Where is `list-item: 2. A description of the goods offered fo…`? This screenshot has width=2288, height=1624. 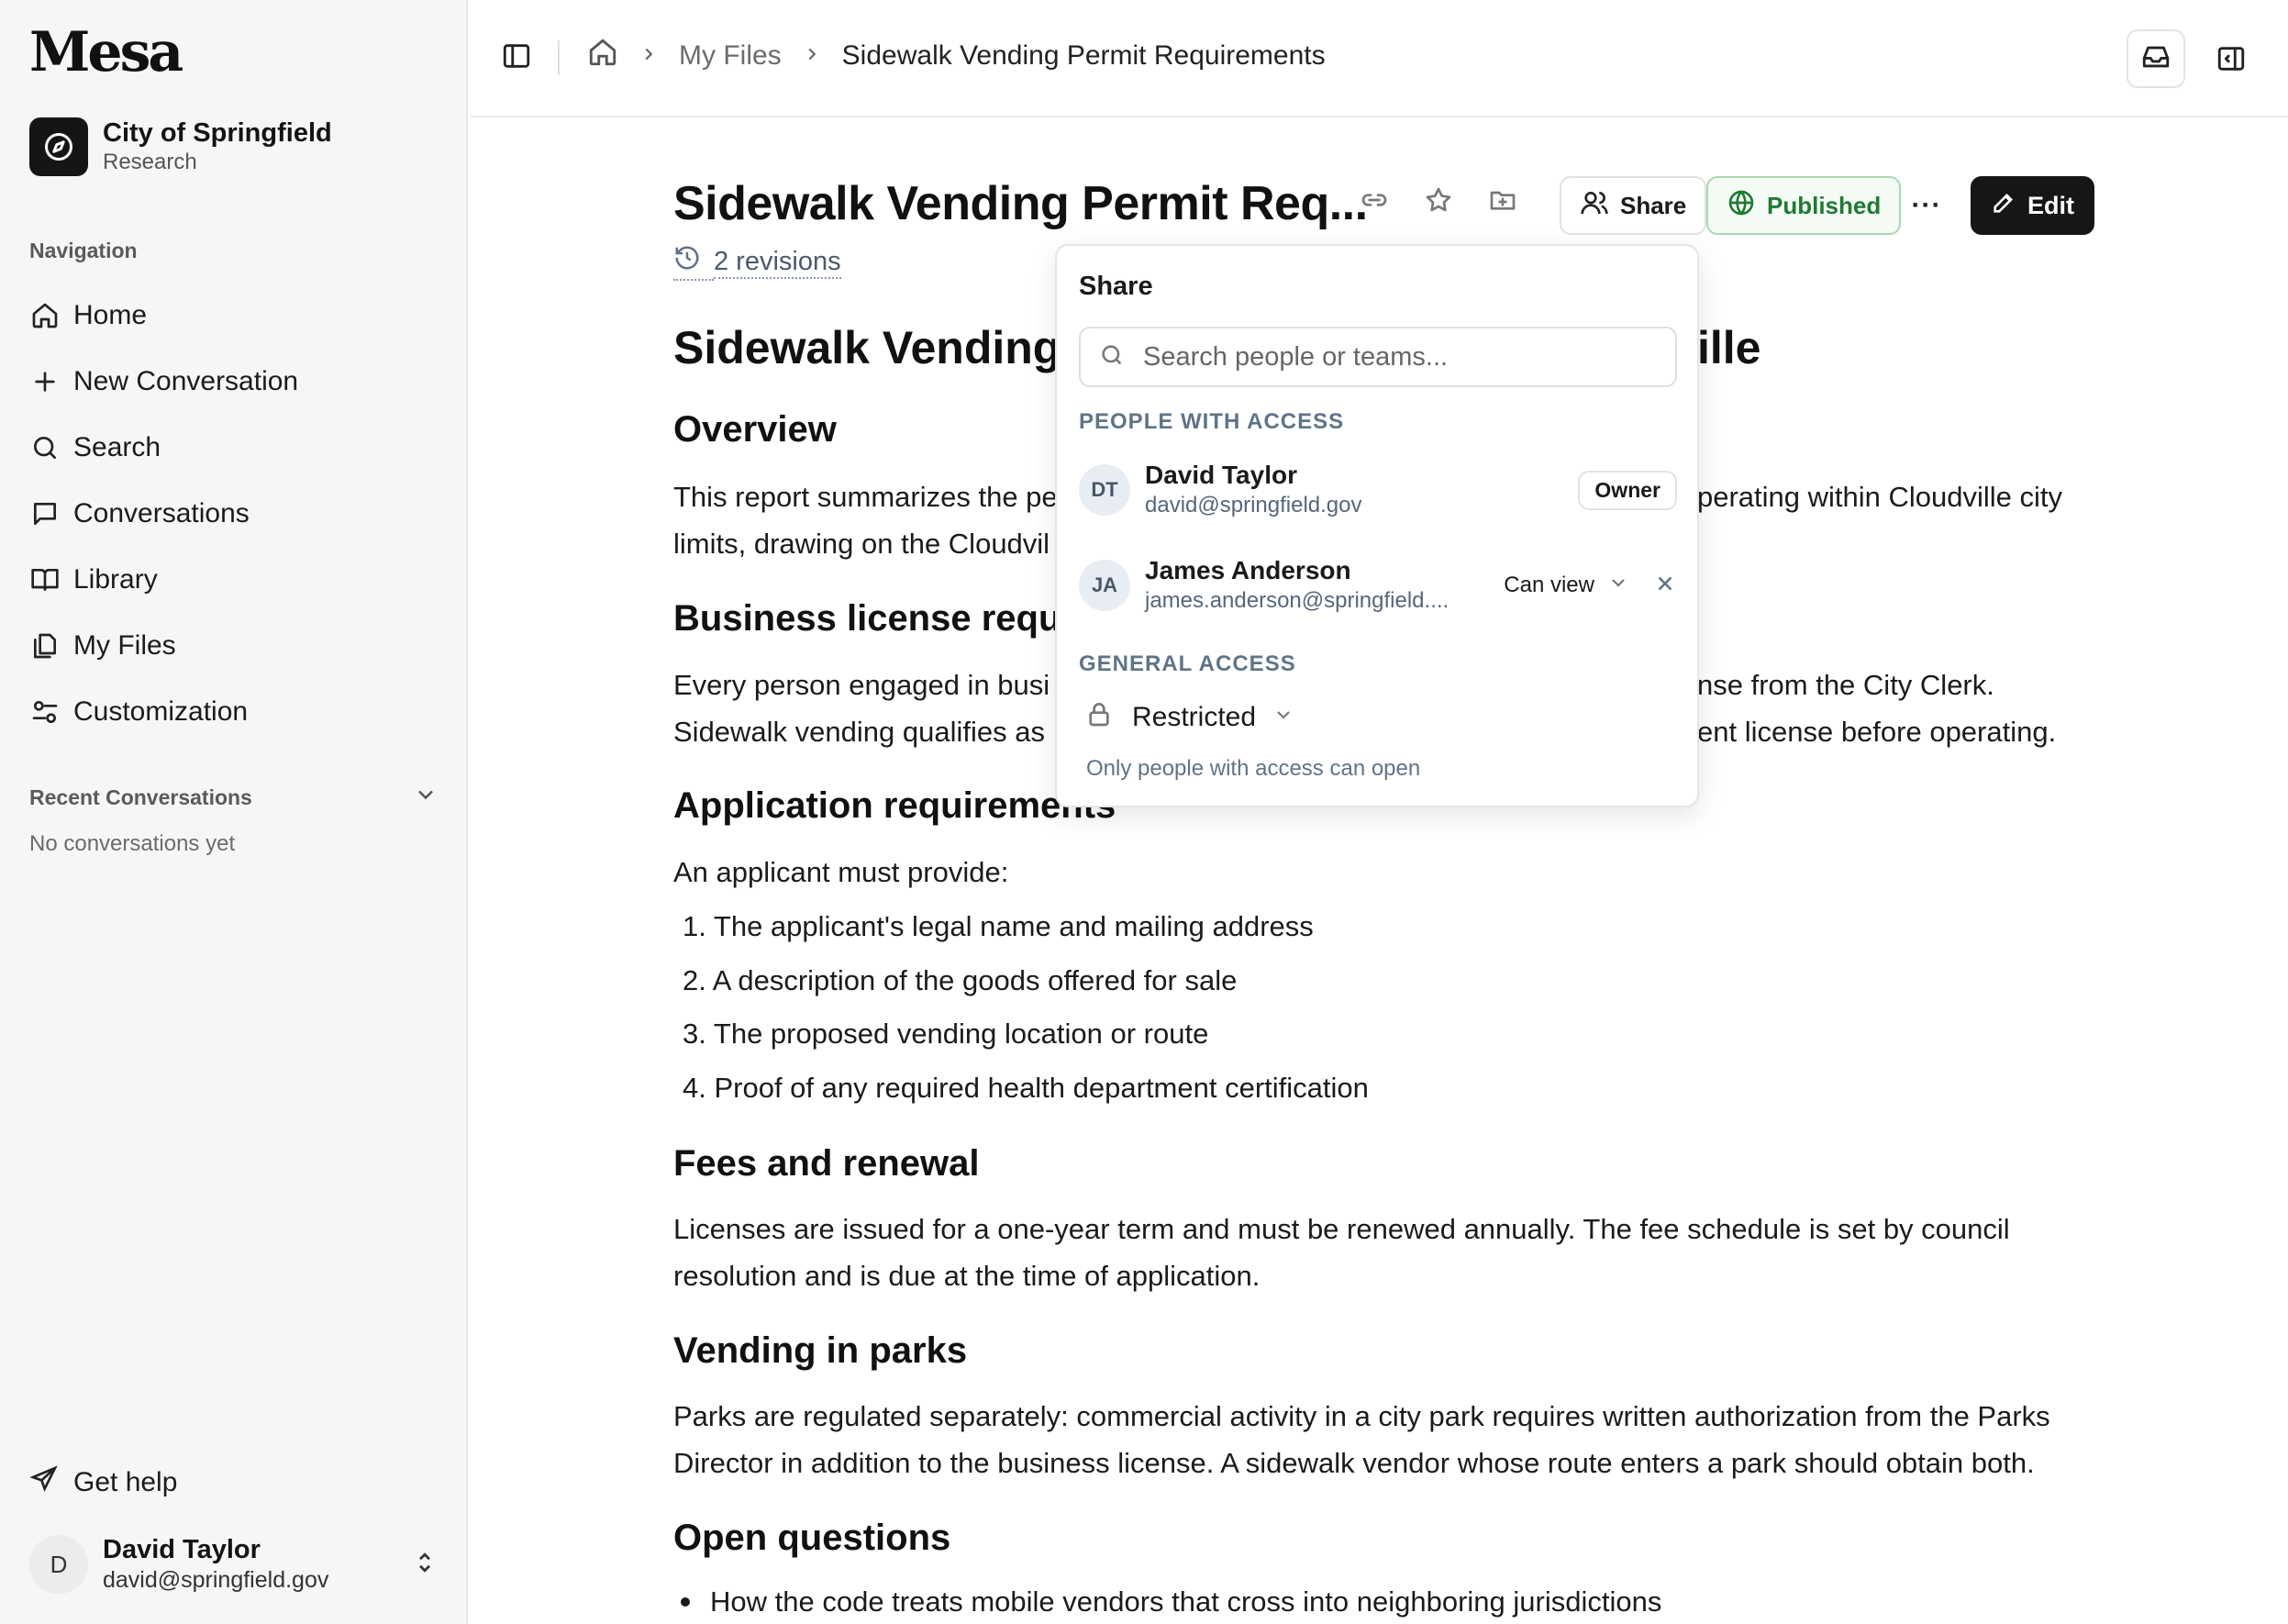 list-item: 2. A description of the goods offered fo… is located at coordinates (960, 980).